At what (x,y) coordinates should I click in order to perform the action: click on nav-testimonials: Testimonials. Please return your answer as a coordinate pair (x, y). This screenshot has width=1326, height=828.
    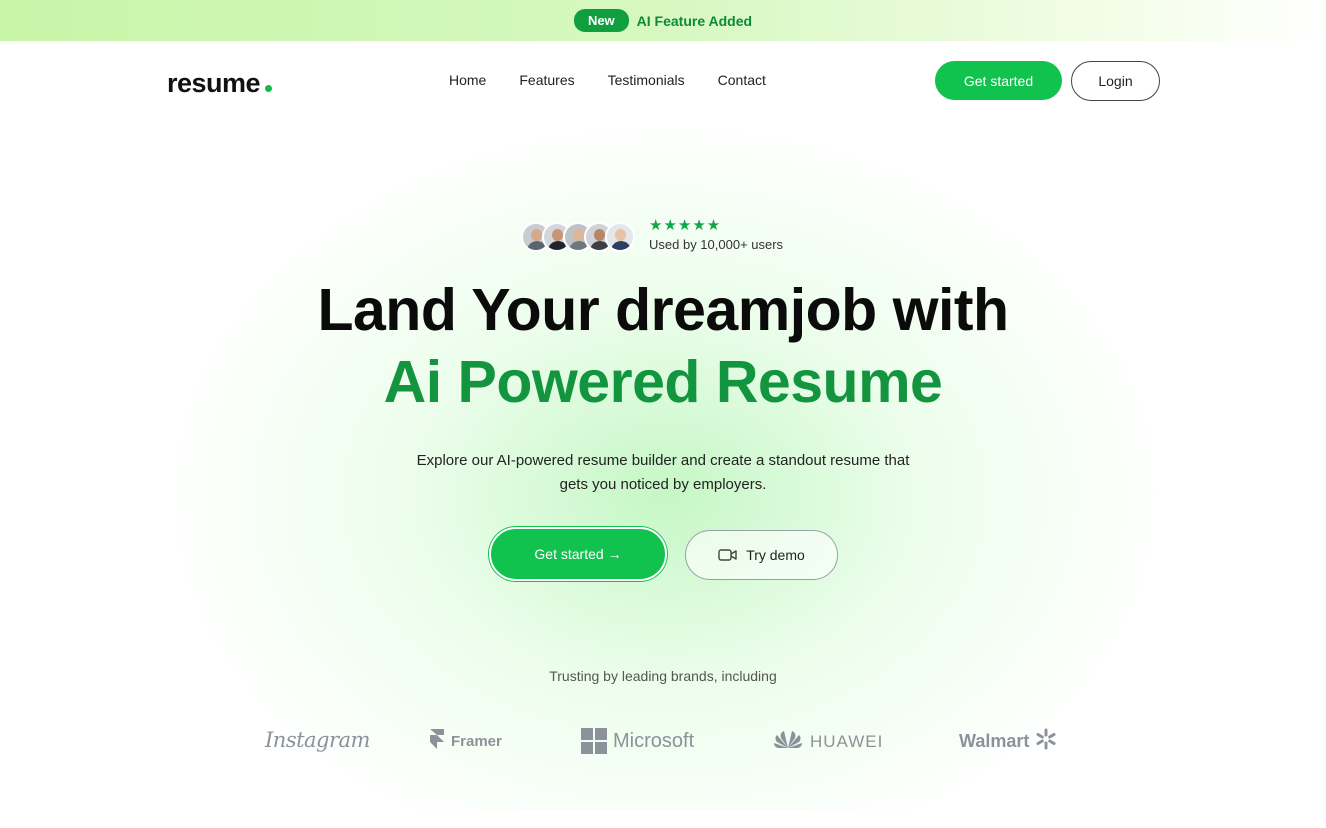
    Looking at the image, I should click on (646, 80).